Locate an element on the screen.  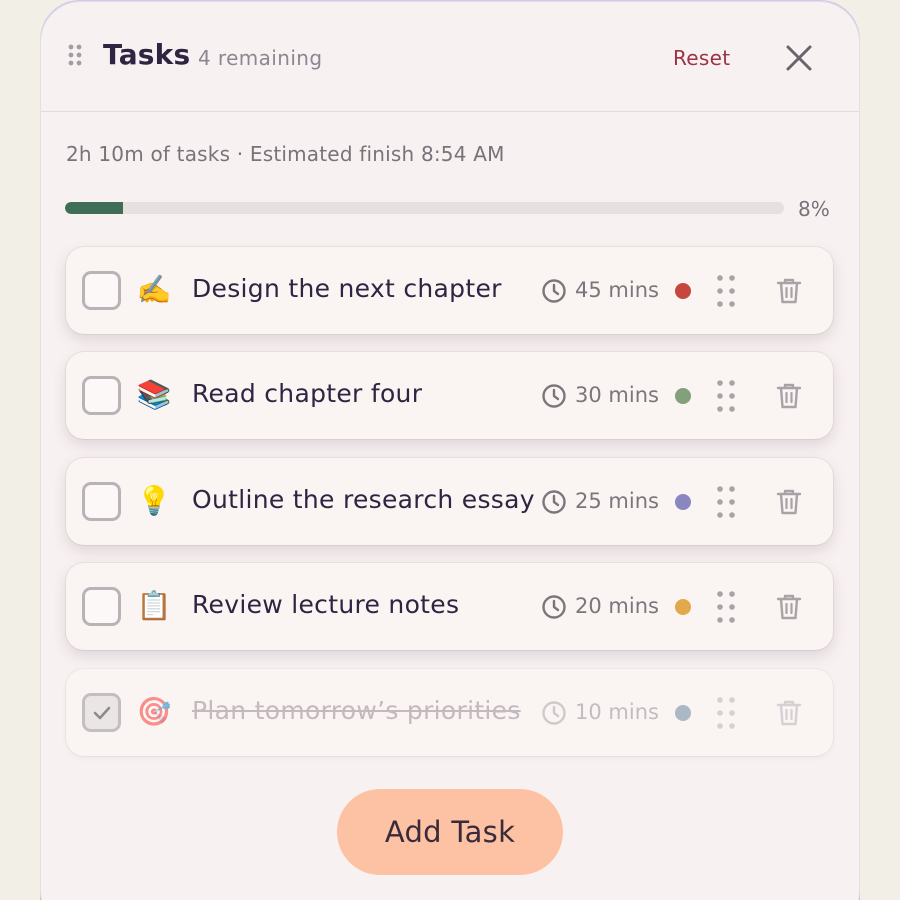
task-row: 📋 Review lecture notes 20 mins is located at coordinates (449, 606).